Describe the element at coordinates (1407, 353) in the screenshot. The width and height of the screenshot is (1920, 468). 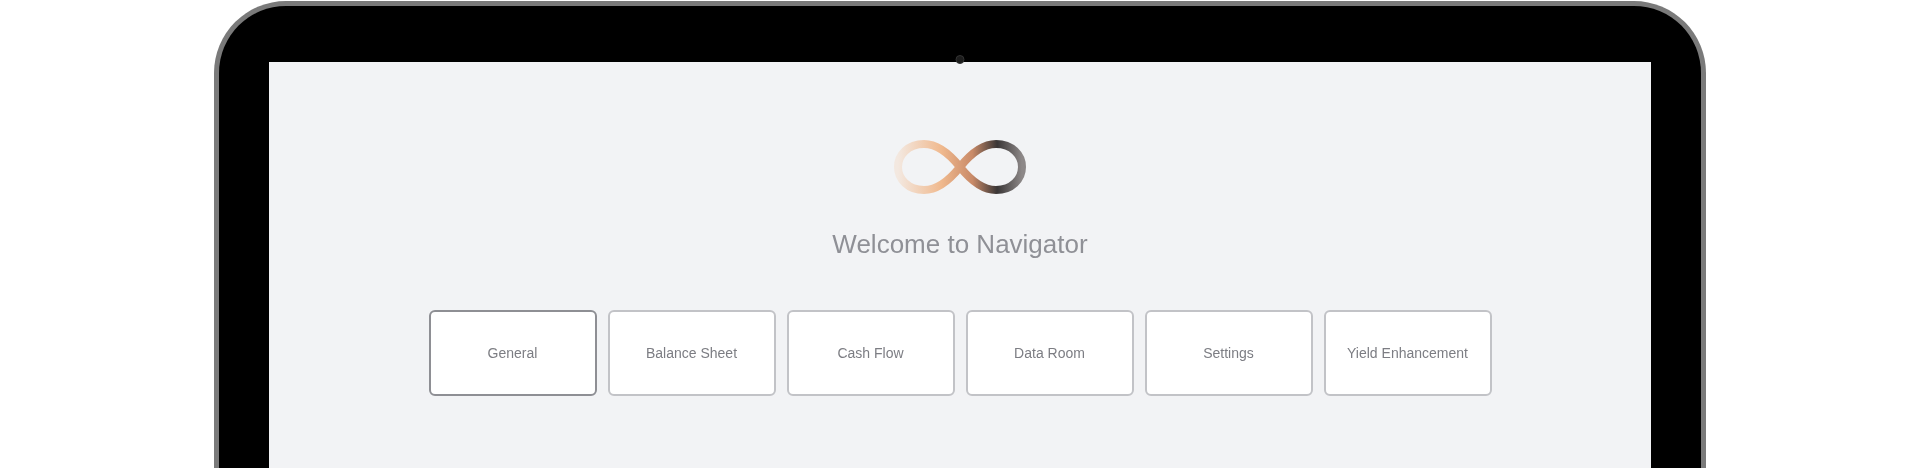
I see `navigation-button: Yield Enhancement` at that location.